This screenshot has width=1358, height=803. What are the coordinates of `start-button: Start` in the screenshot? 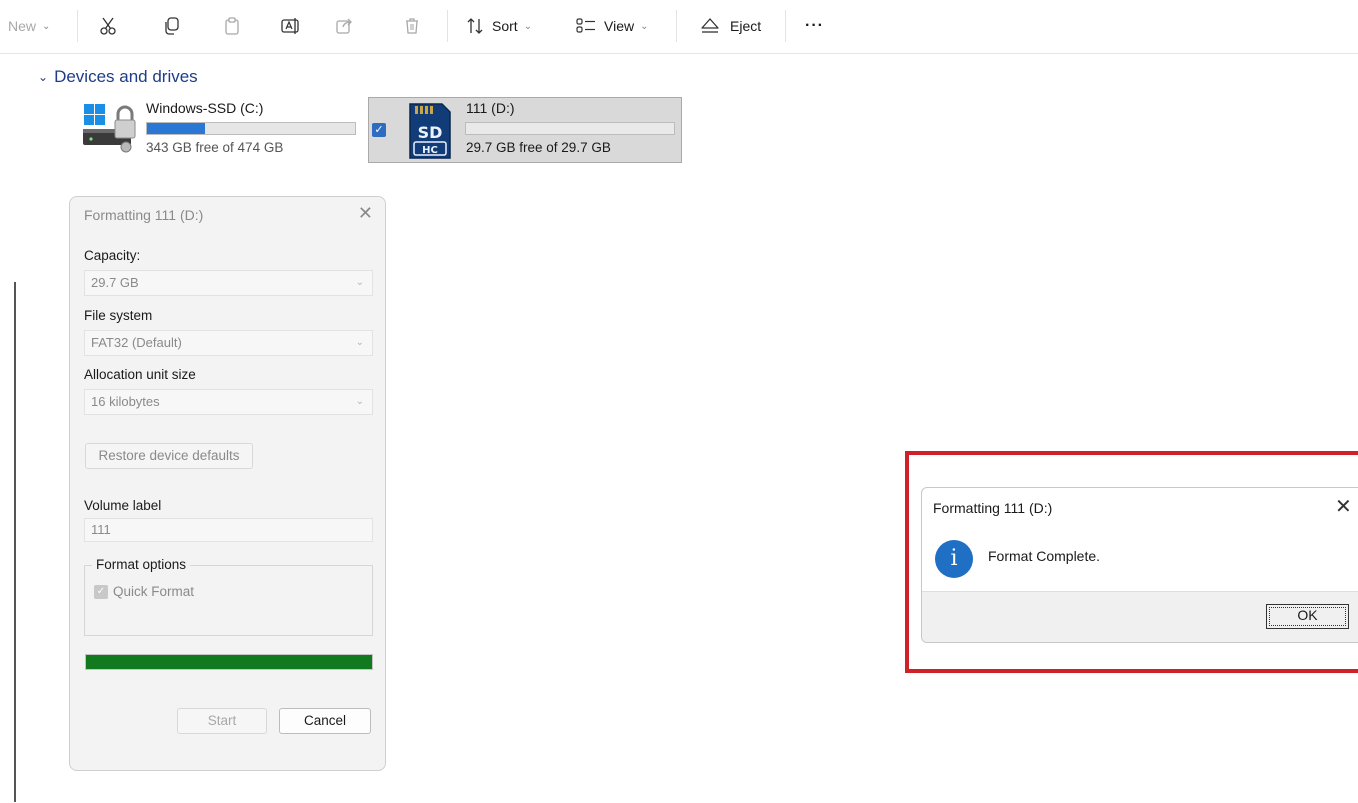 It's located at (222, 721).